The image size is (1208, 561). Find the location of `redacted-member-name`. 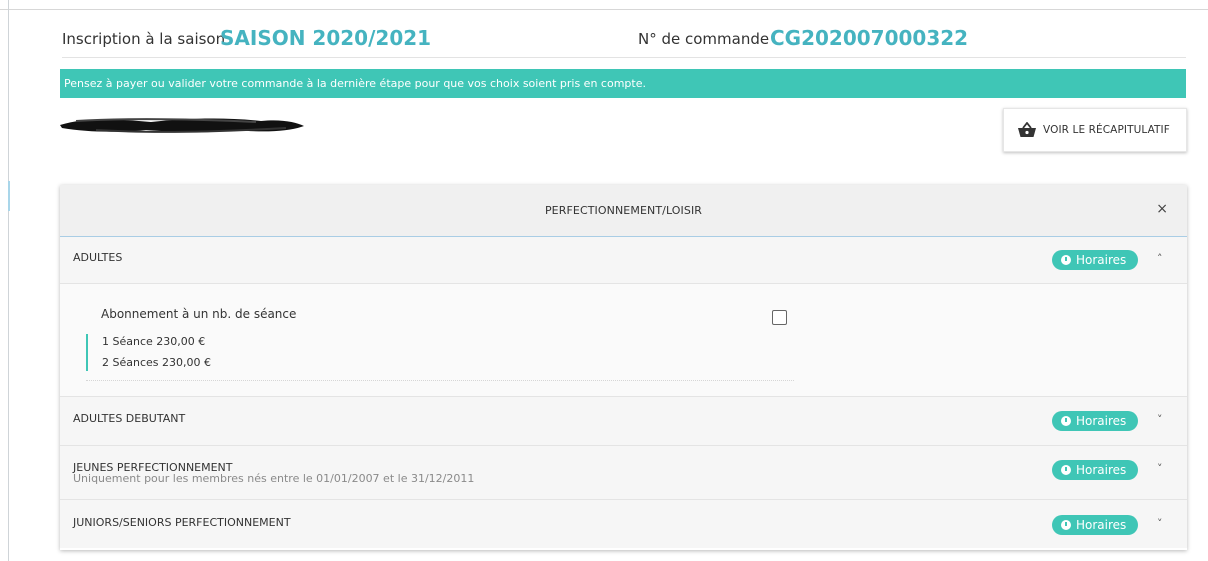

redacted-member-name is located at coordinates (182, 125).